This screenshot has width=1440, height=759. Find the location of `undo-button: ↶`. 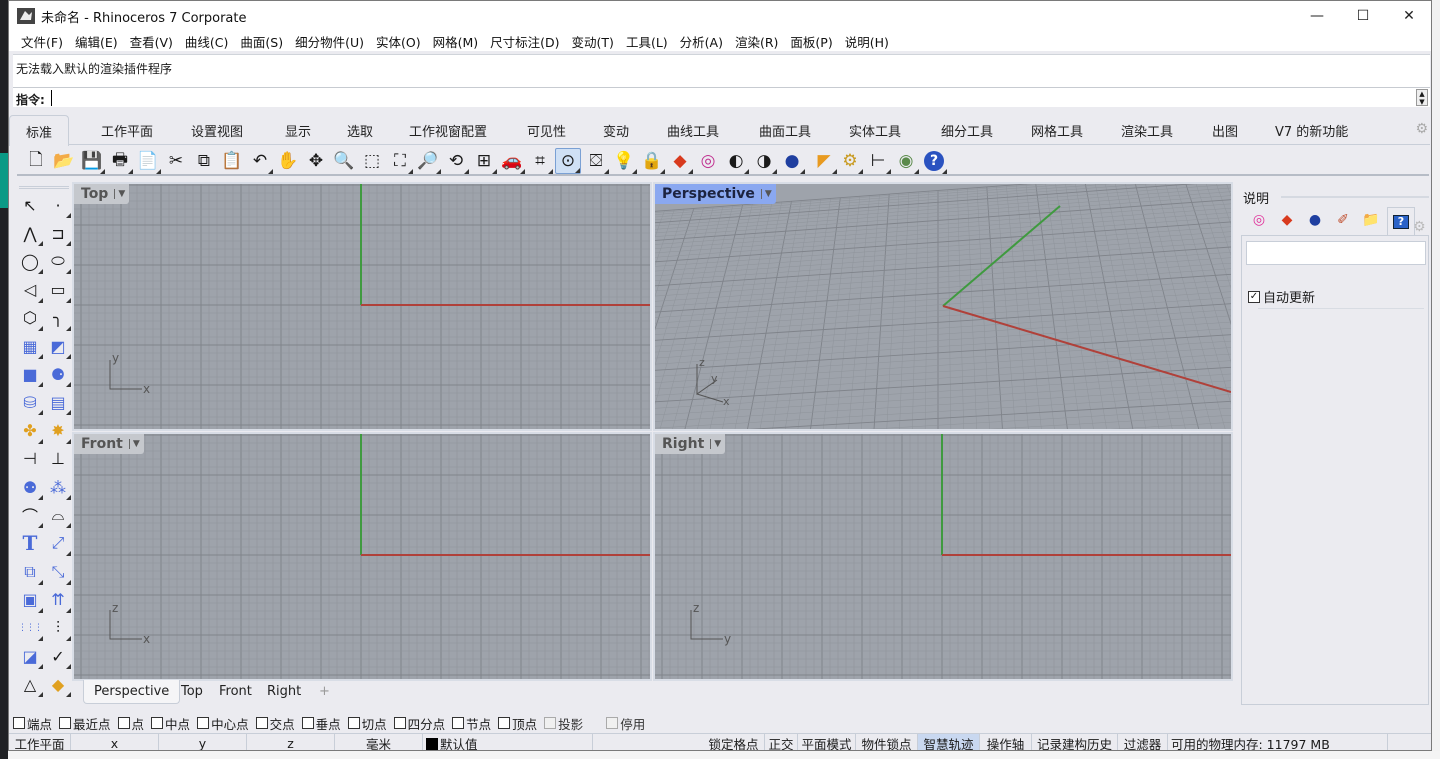

undo-button: ↶ is located at coordinates (260, 161).